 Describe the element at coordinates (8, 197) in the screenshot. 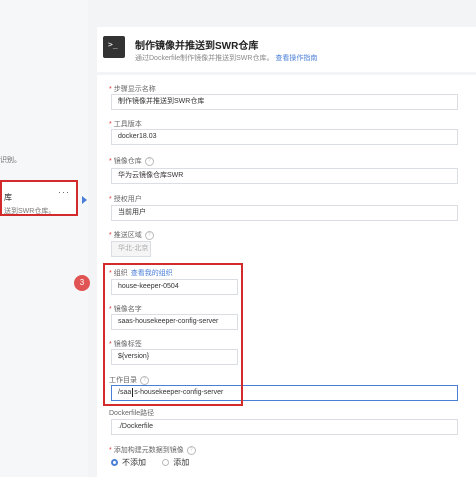

I see `step-card-title: 库` at that location.